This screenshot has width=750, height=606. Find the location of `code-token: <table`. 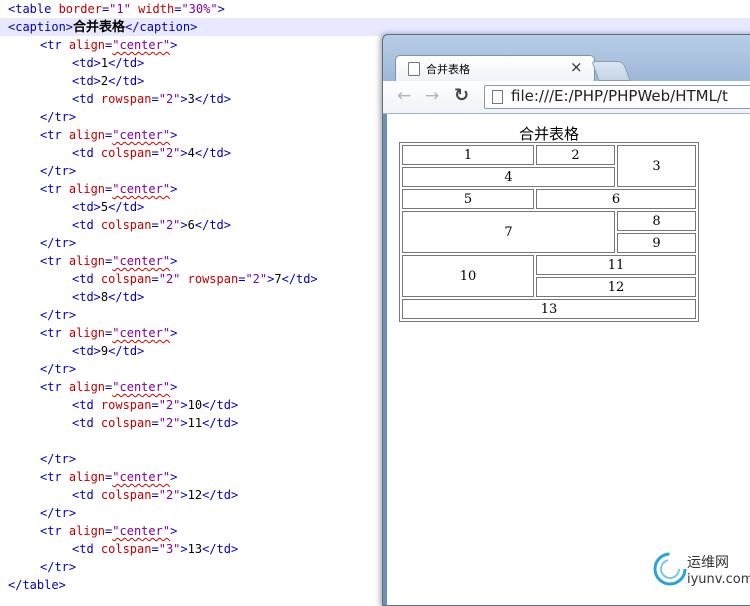

code-token: <table is located at coordinates (30, 9).